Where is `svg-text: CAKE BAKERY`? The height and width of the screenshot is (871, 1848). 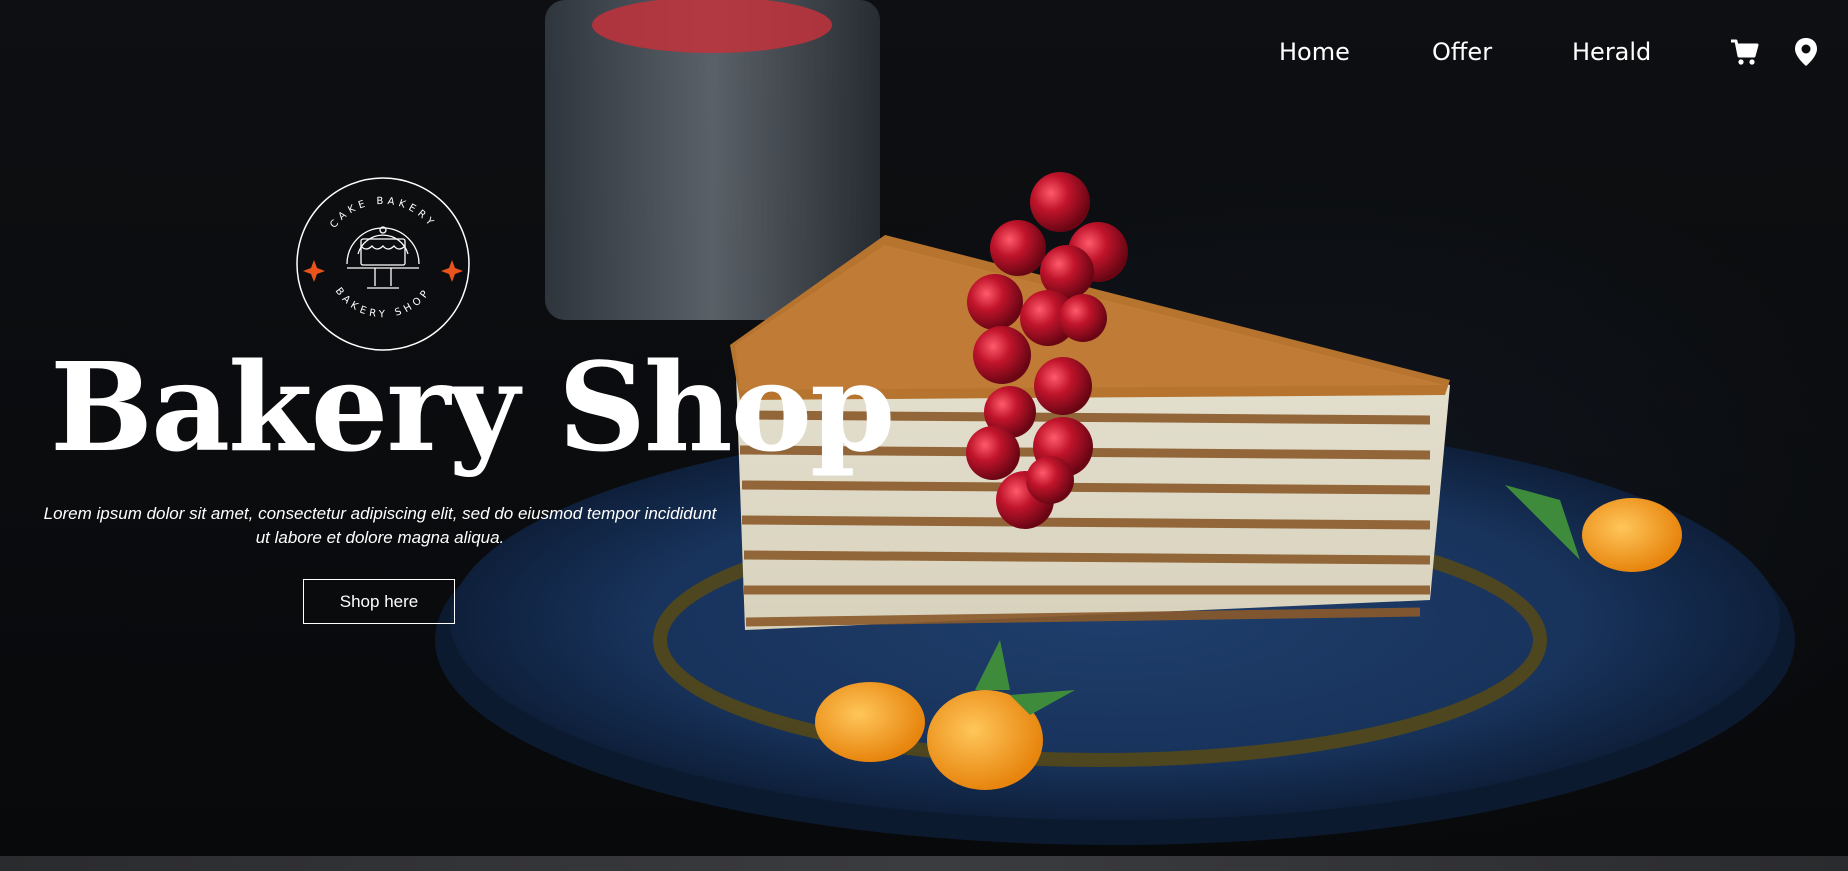 svg-text: CAKE BAKERY is located at coordinates (383, 213).